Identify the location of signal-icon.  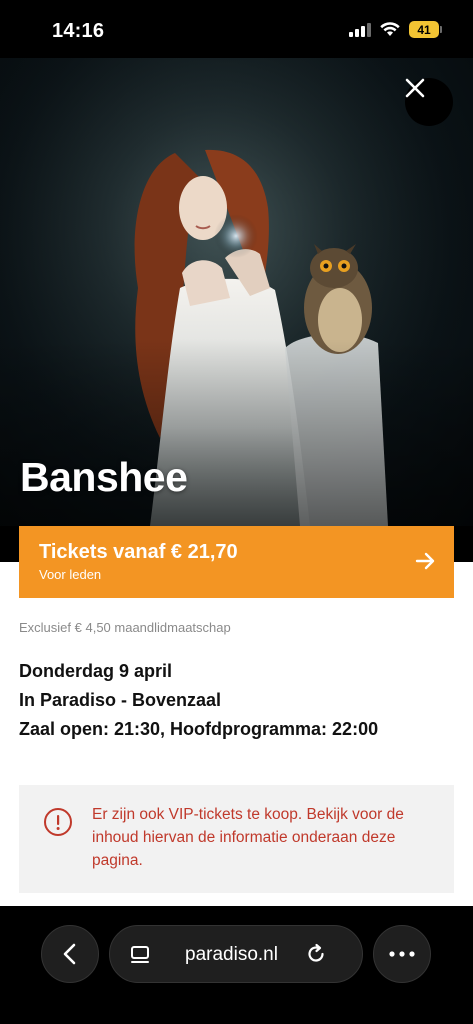
(360, 29).